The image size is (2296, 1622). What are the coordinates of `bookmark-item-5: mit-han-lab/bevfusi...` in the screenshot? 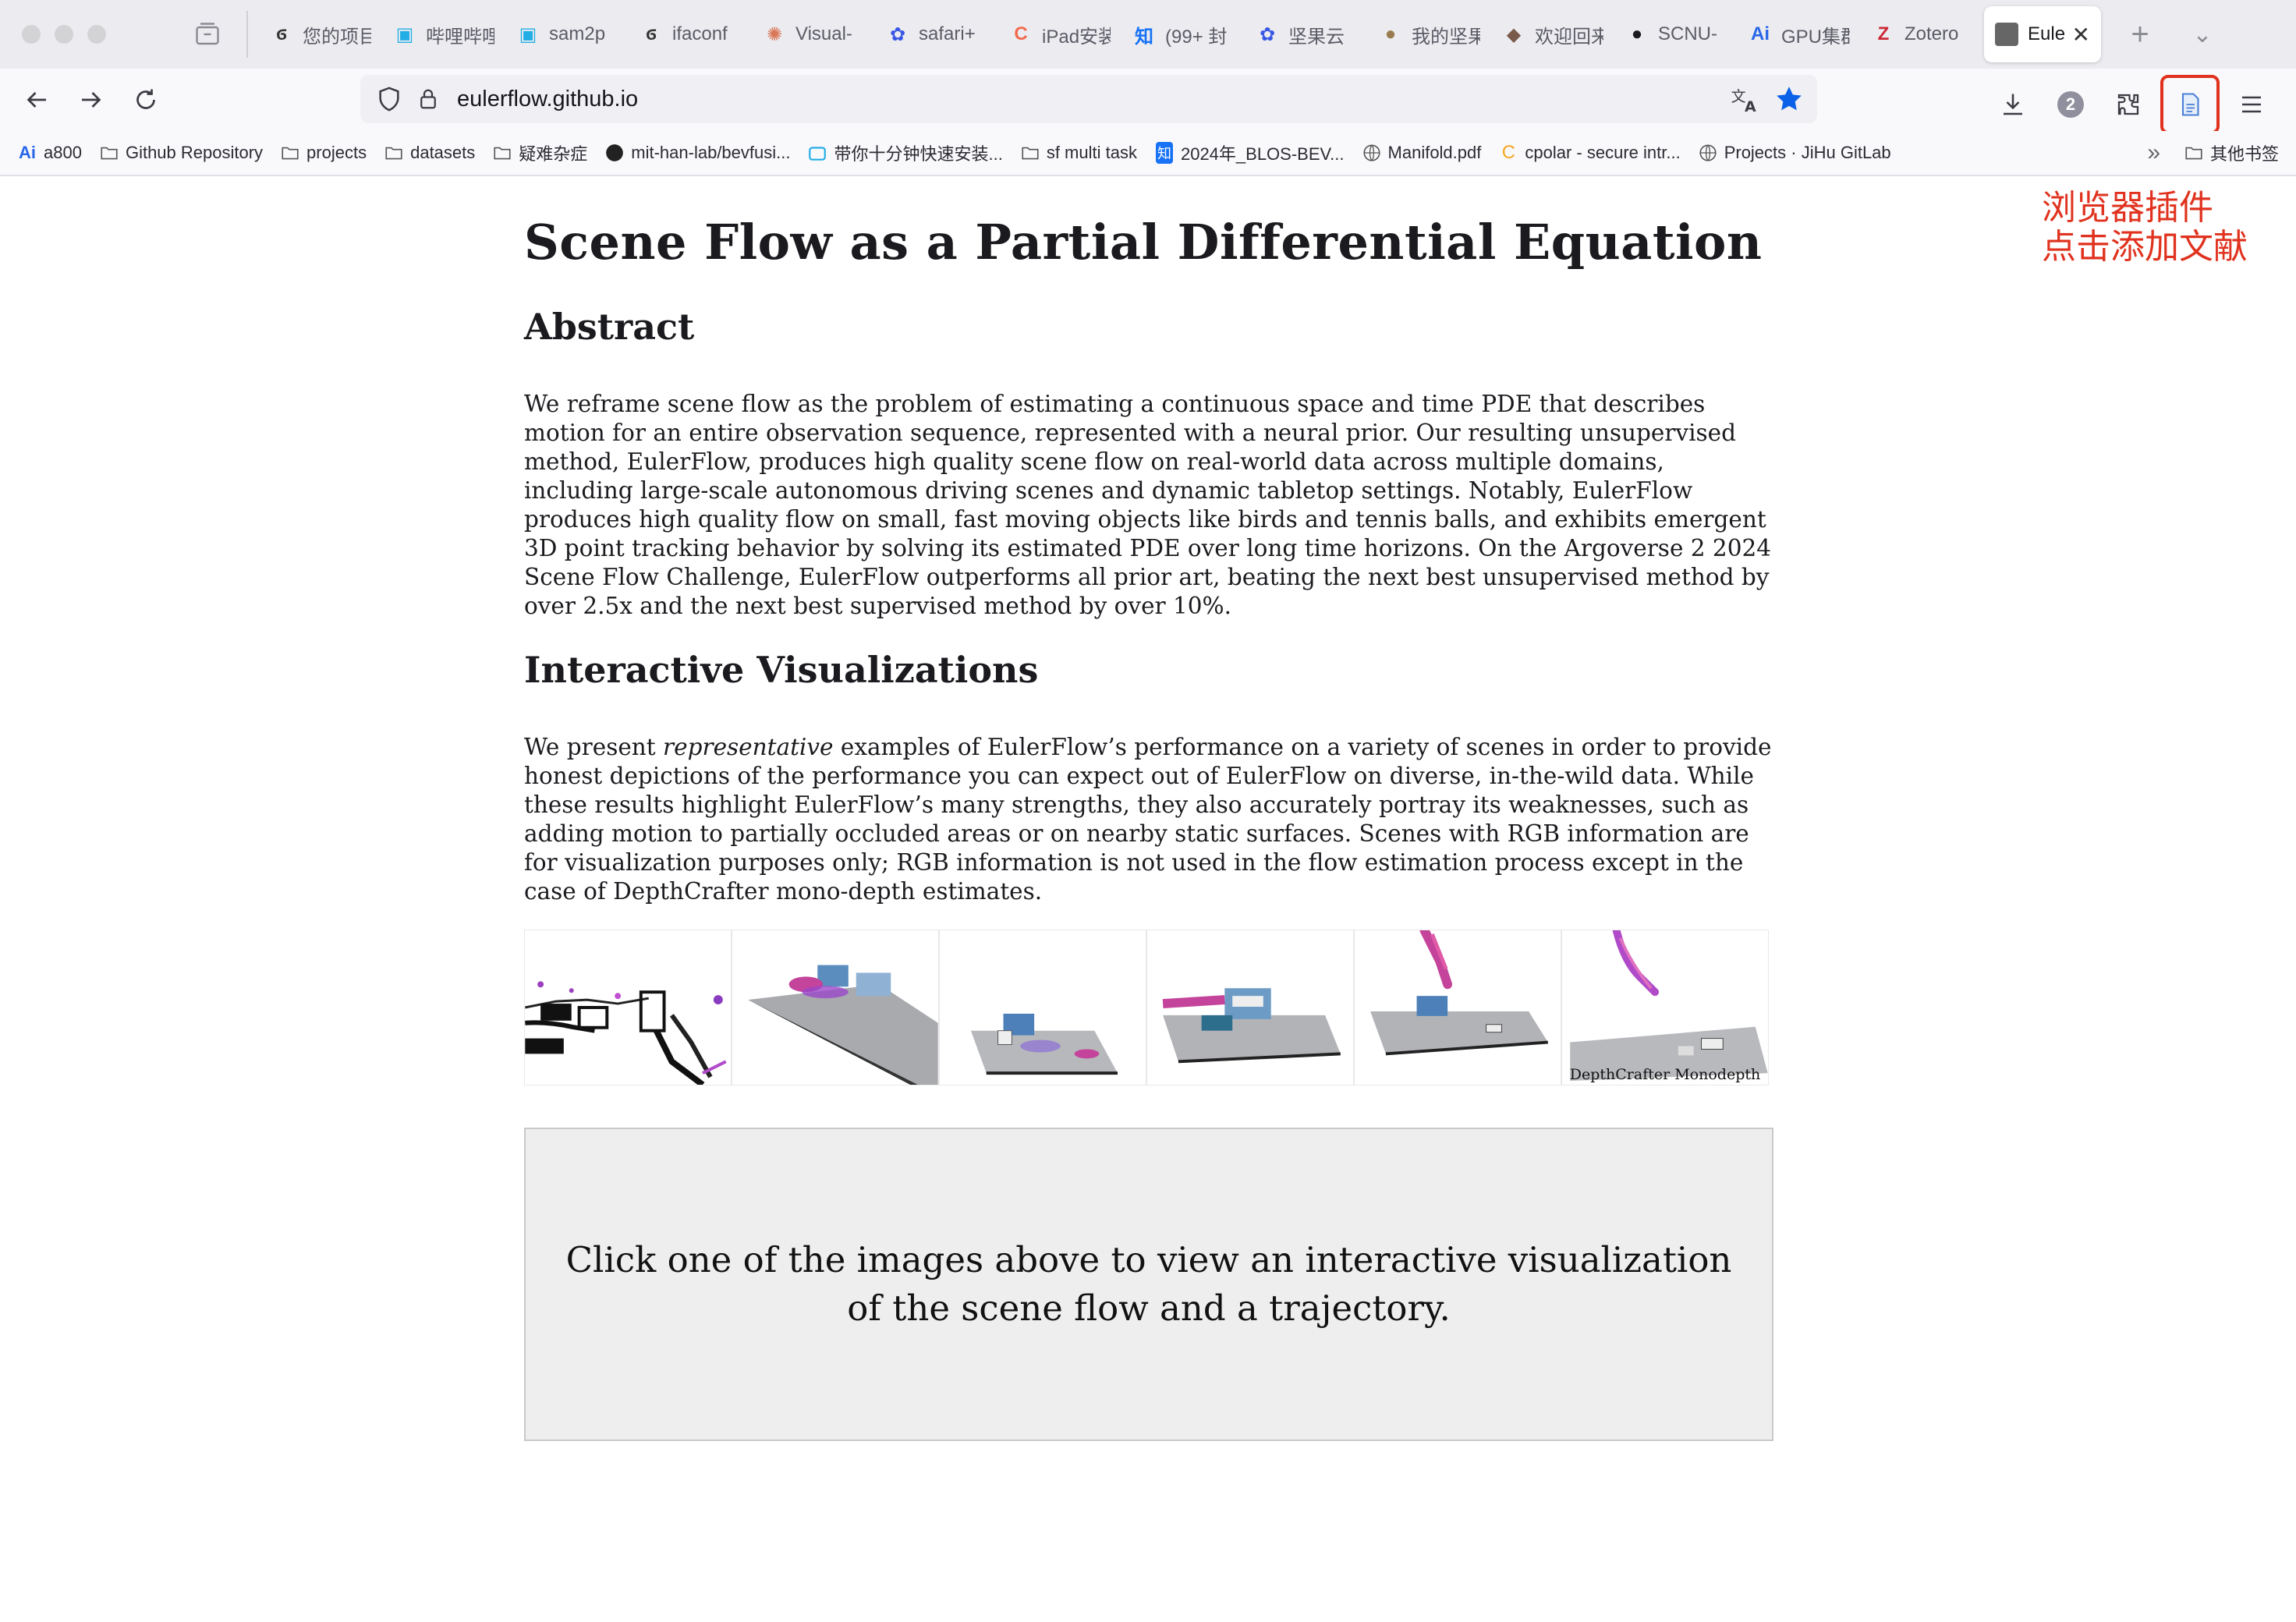 It's located at (697, 153).